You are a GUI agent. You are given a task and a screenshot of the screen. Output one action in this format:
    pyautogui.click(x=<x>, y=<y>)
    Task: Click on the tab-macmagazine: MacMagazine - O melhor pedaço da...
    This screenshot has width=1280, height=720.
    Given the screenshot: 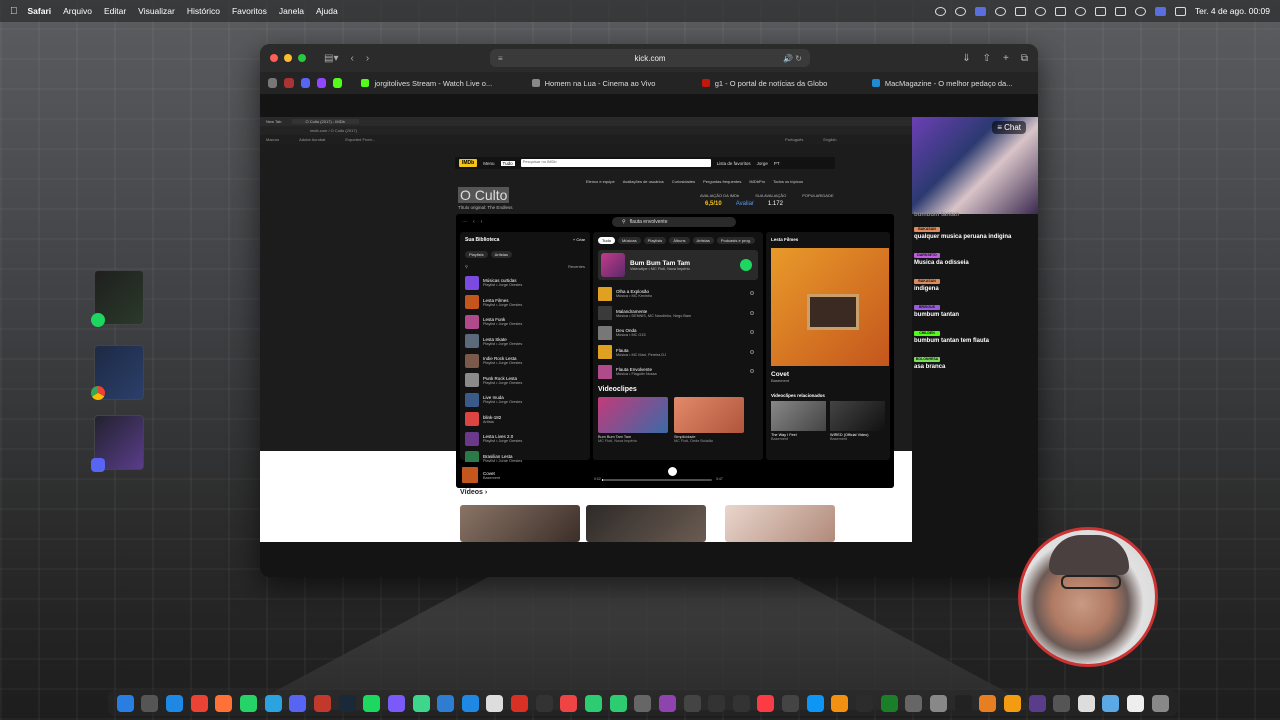 What is the action you would take?
    pyautogui.click(x=950, y=83)
    